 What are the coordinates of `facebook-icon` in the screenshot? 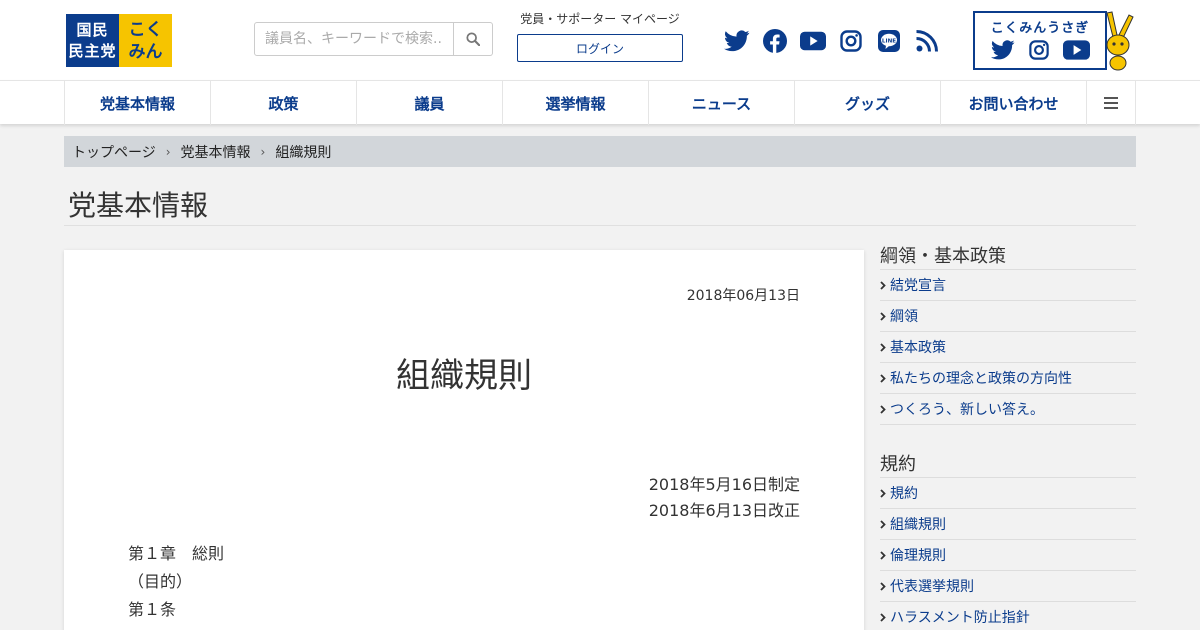 It's located at (775, 41).